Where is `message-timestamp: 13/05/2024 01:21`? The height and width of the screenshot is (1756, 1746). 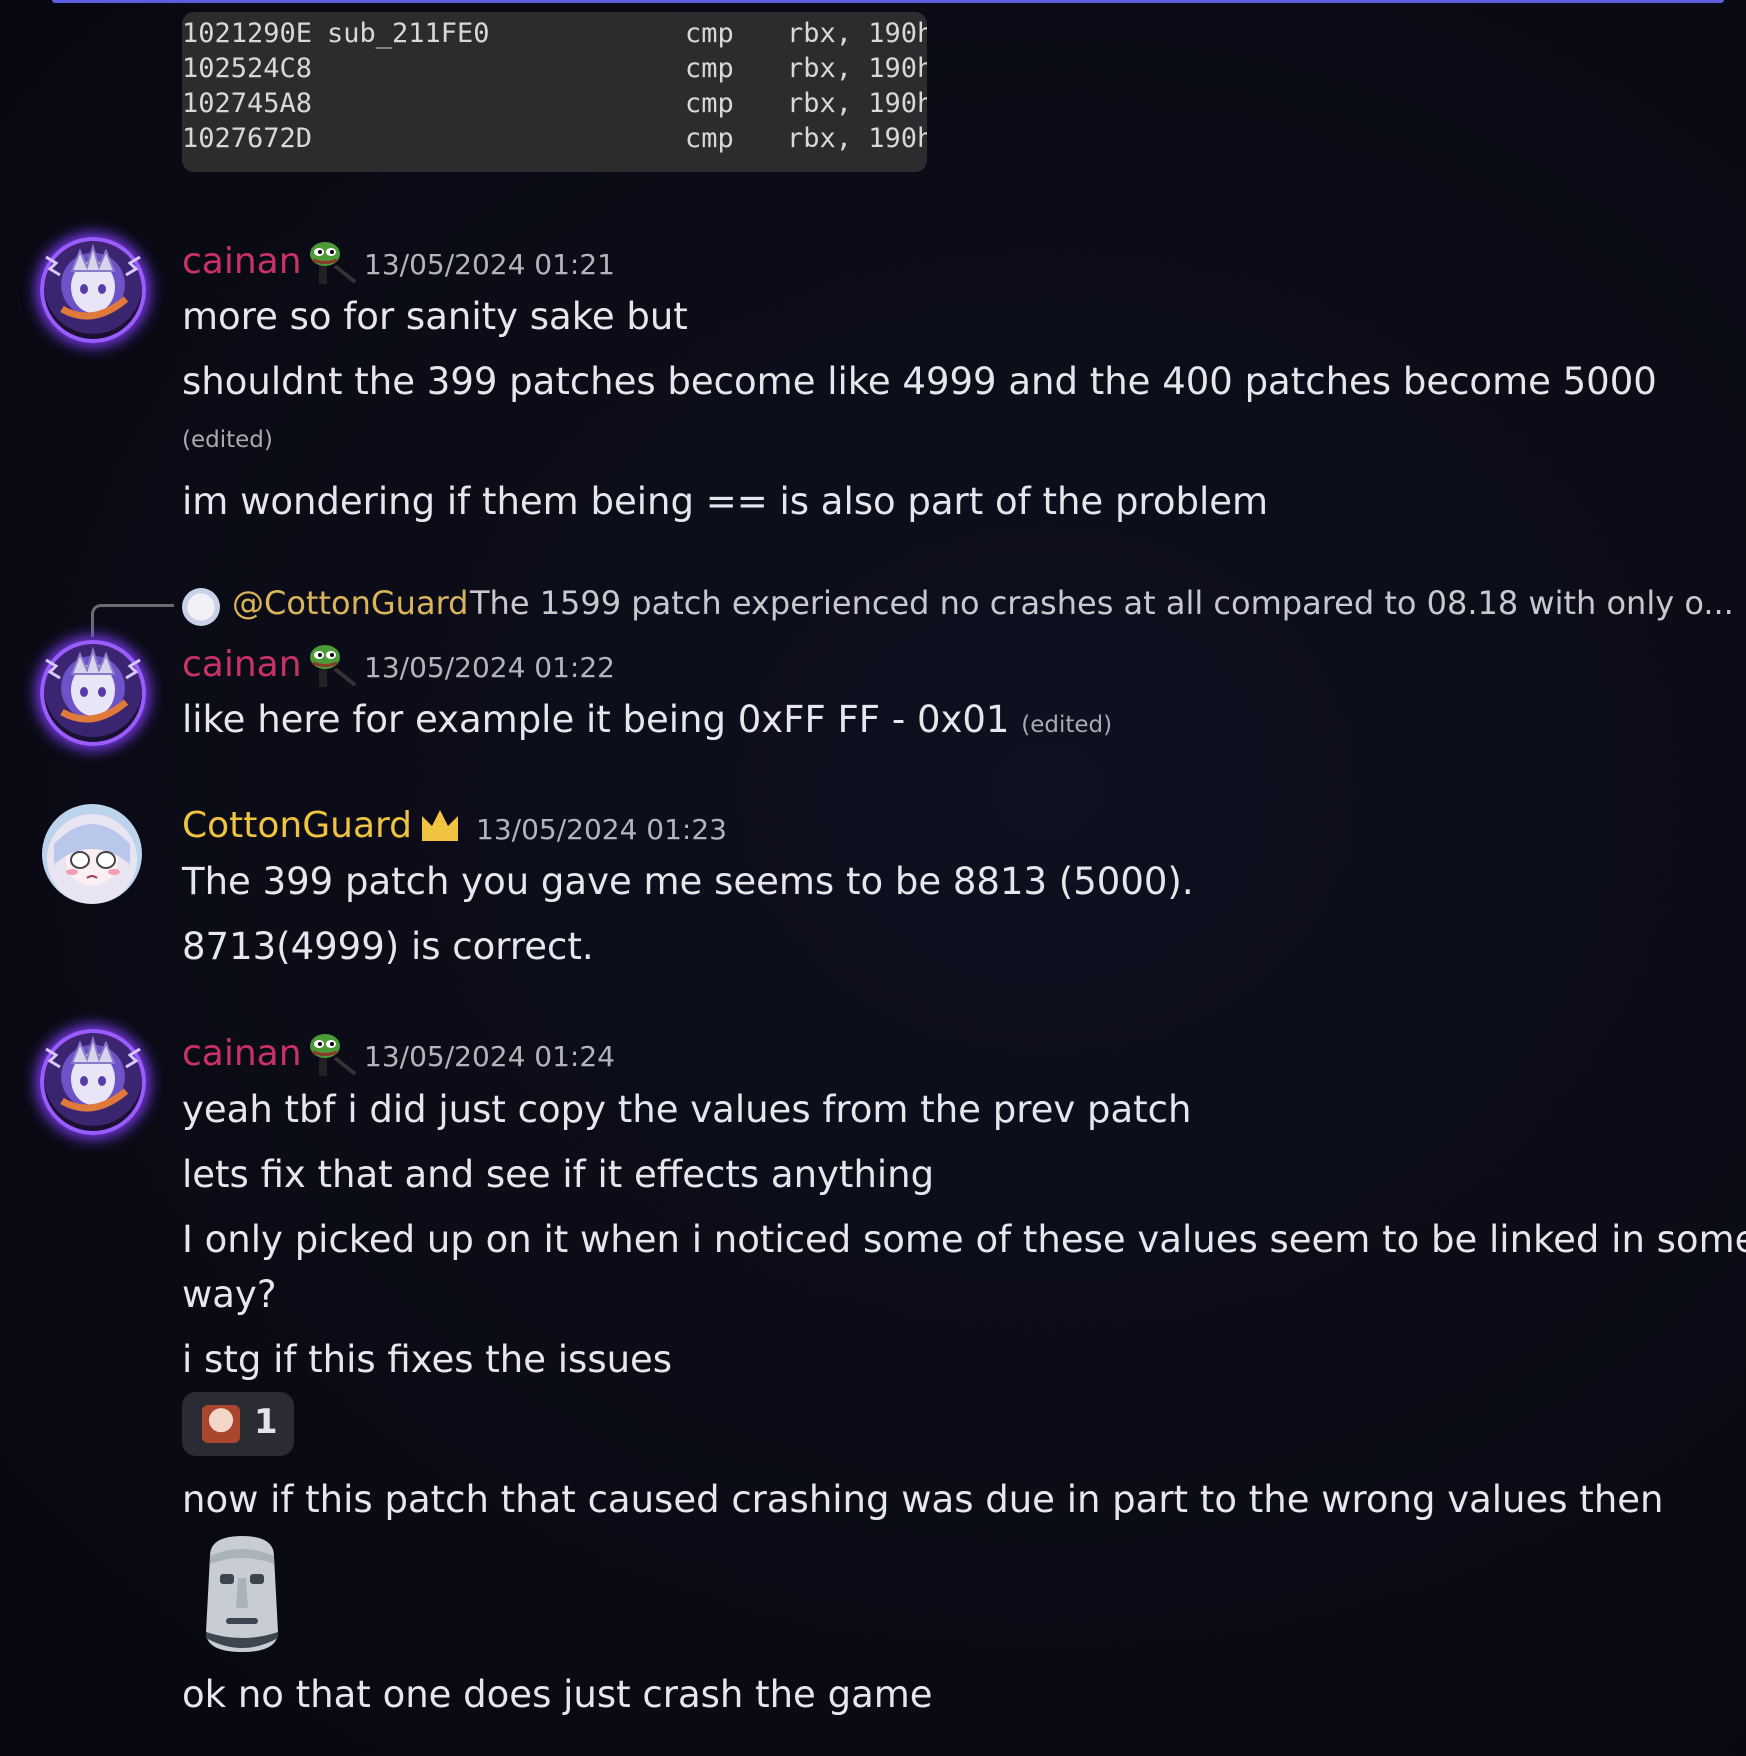 message-timestamp: 13/05/2024 01:21 is located at coordinates (489, 264).